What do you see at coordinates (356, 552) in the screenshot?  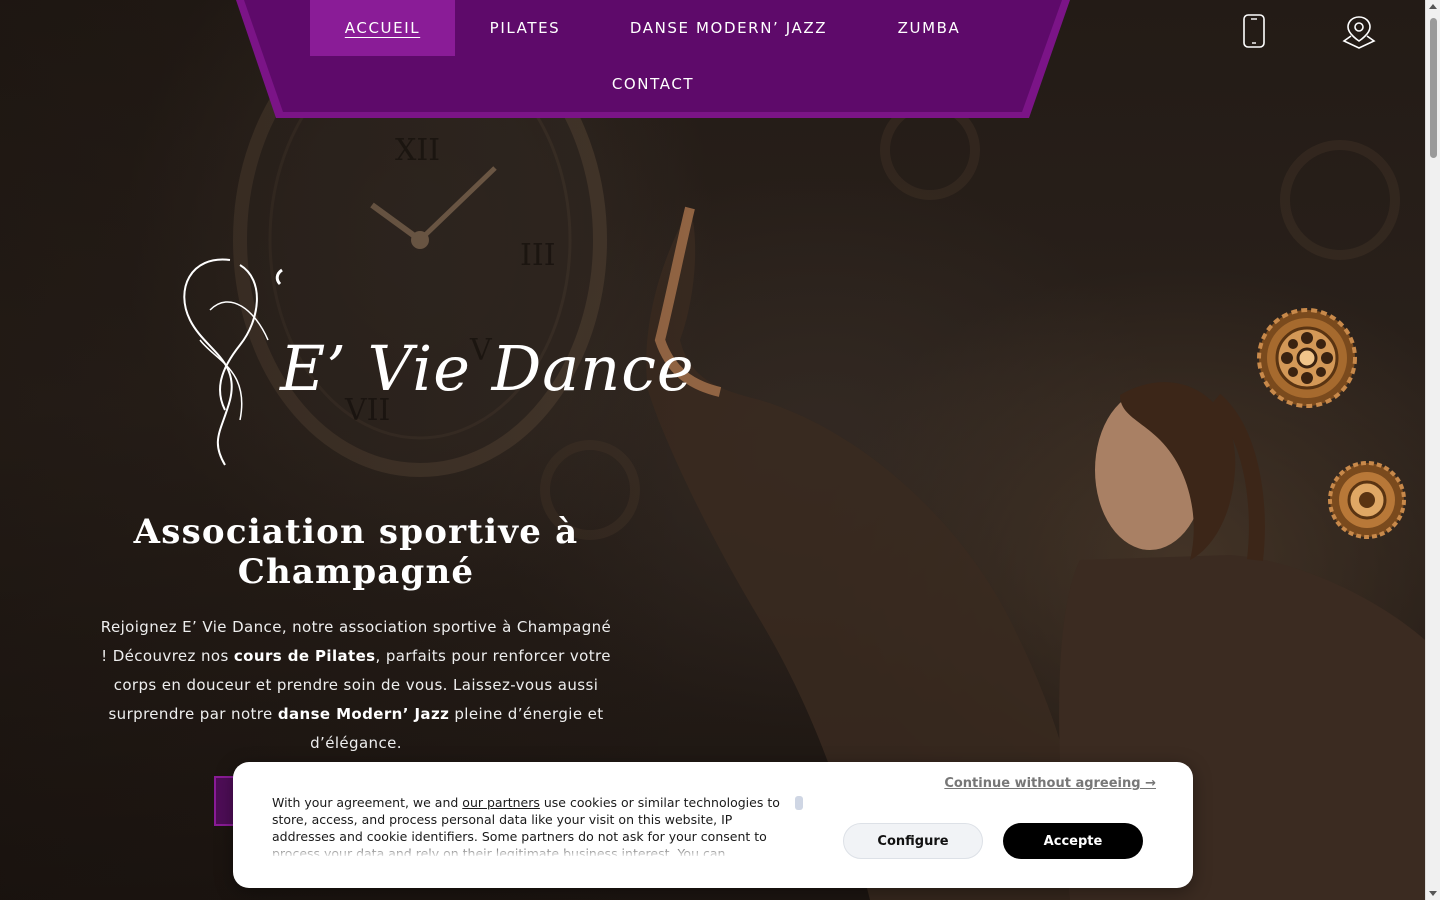 I see `page-title: Association sportive à Champagné` at bounding box center [356, 552].